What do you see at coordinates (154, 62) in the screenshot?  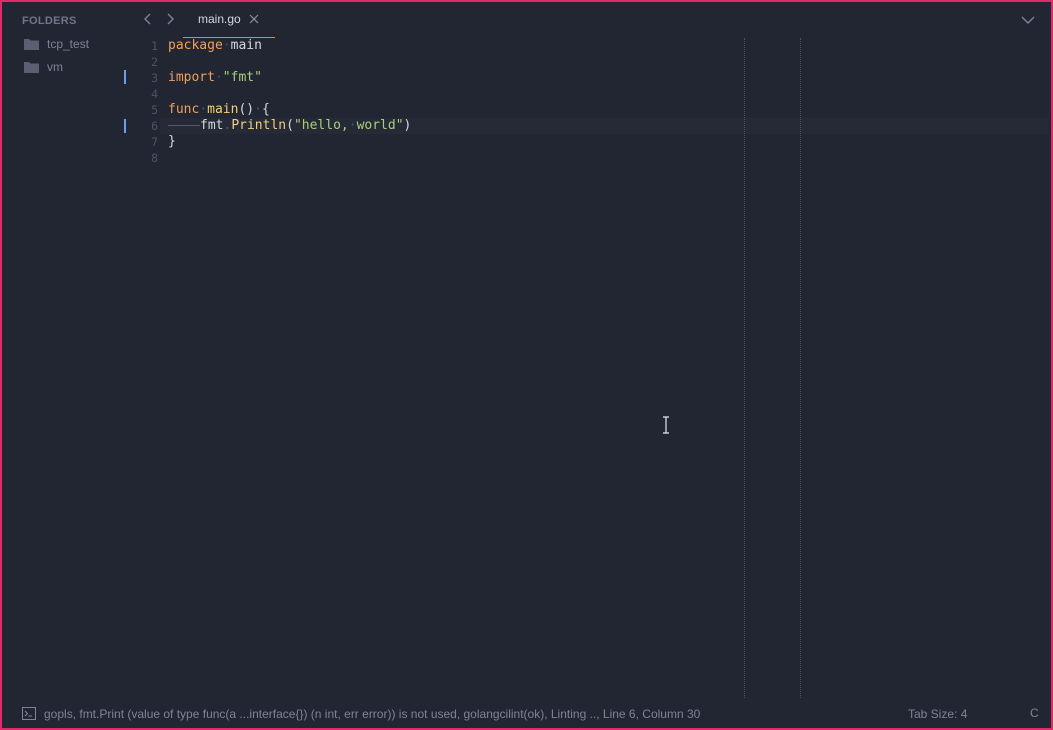 I see `line-number: 2` at bounding box center [154, 62].